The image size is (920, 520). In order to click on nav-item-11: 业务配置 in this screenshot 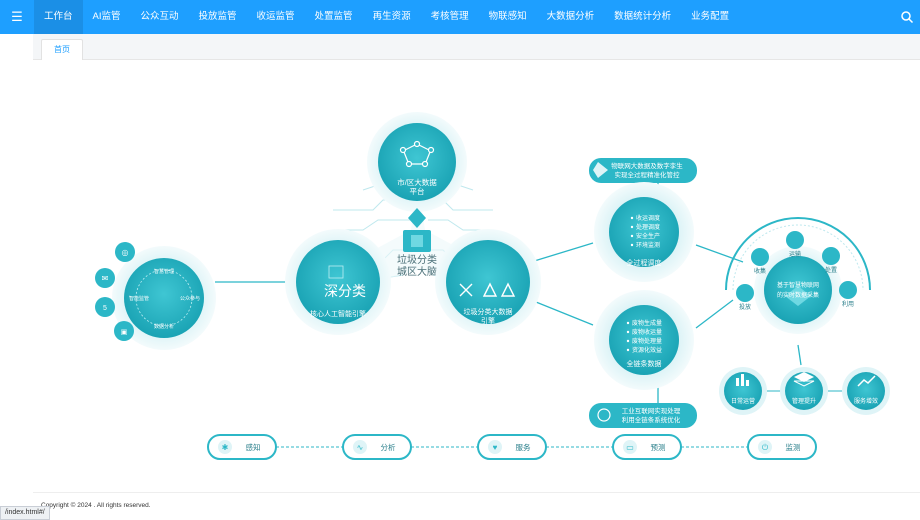, I will do `click(710, 17)`.